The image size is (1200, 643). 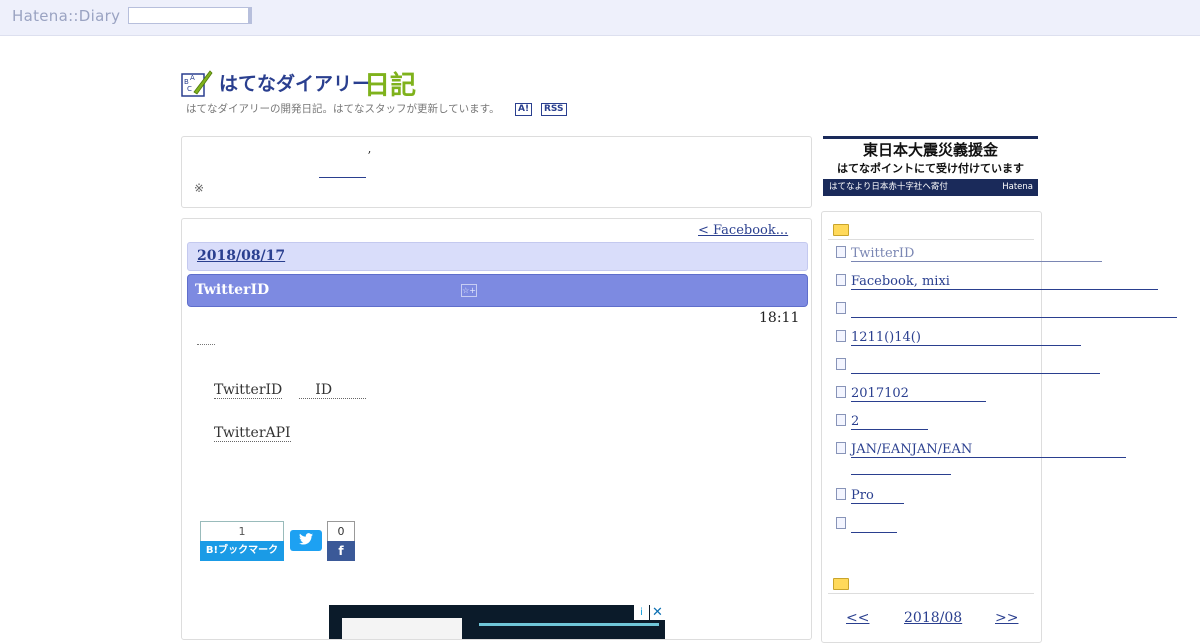 I want to click on notice-mark: ʼ, so click(x=369, y=156).